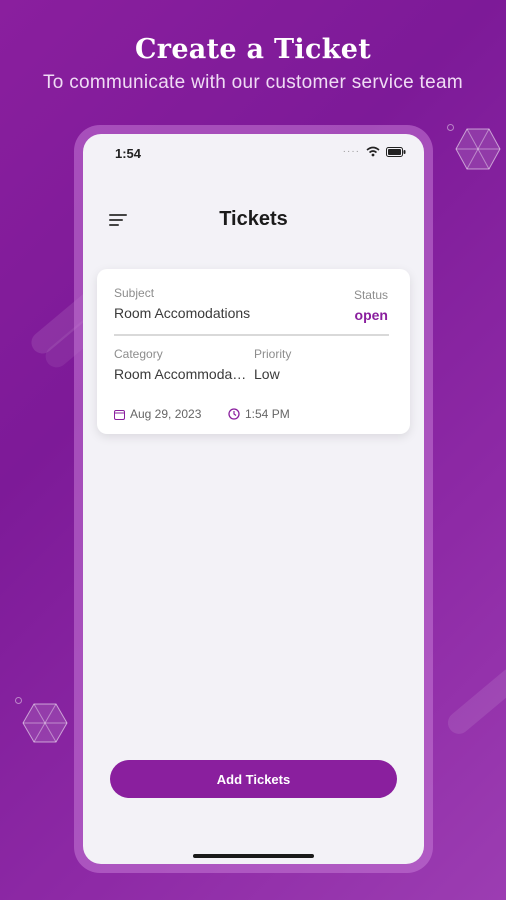 The image size is (506, 900). I want to click on promo-headline: Create a Ticket, so click(253, 49).